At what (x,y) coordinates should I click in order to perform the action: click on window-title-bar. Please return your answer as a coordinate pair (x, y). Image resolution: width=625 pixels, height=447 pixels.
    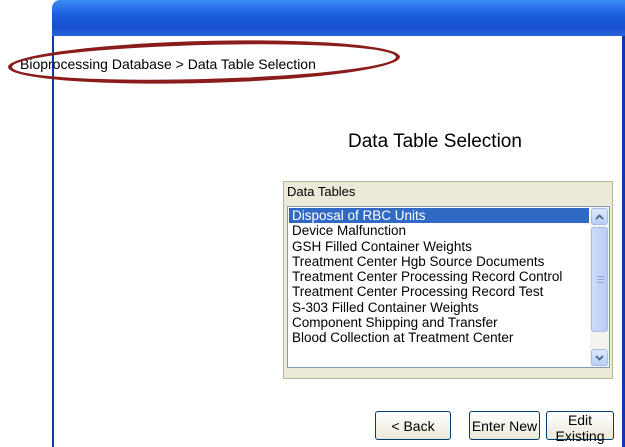
    Looking at the image, I should click on (338, 18).